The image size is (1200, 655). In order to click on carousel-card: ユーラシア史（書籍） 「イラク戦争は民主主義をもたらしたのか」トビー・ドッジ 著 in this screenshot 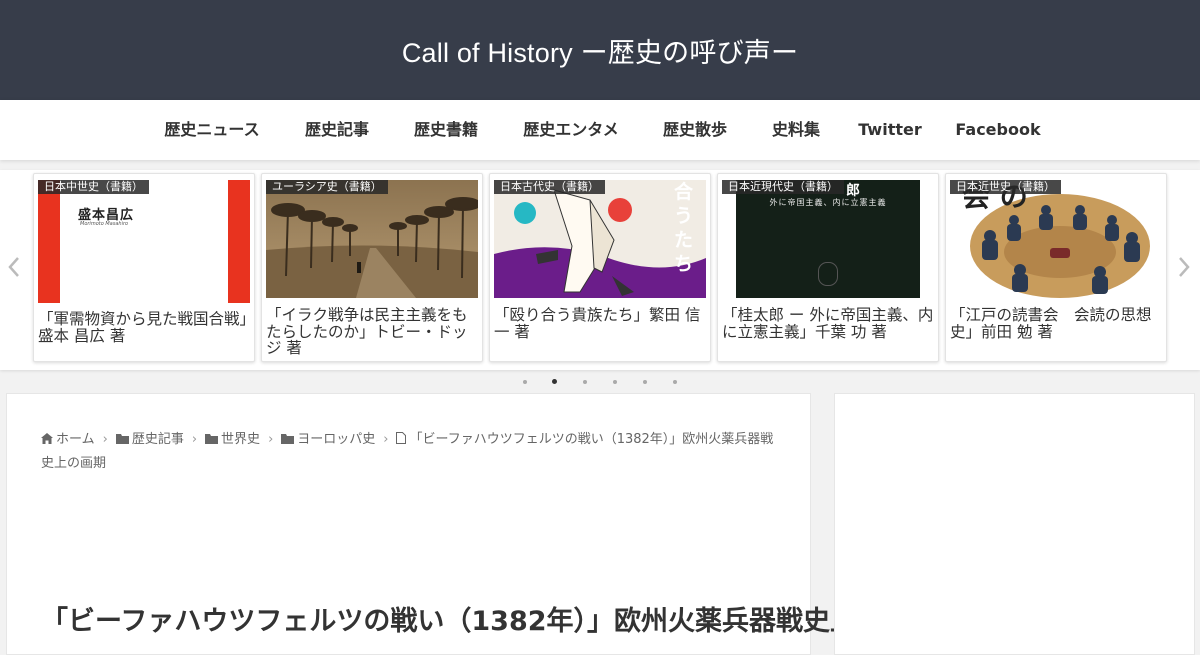, I will do `click(372, 267)`.